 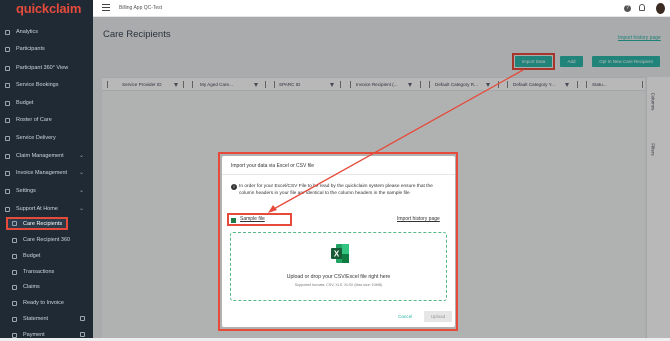 I want to click on upload-button: Upload, so click(x=438, y=316).